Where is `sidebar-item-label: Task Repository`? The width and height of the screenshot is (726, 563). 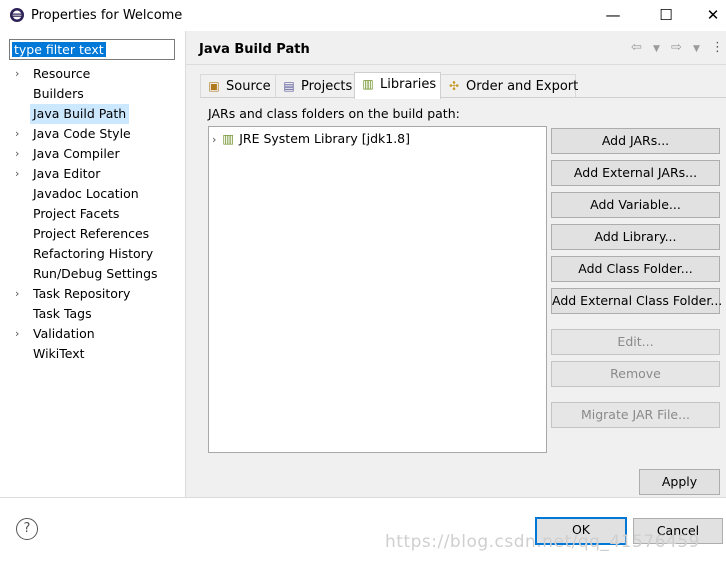 sidebar-item-label: Task Repository is located at coordinates (82, 293).